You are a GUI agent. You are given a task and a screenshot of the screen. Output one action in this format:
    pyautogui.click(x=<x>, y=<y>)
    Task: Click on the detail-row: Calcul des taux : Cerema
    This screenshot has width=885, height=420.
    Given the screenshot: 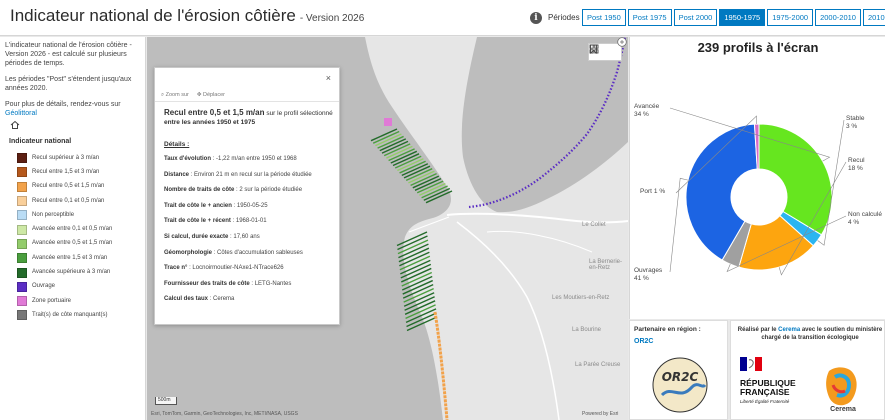 What is the action you would take?
    pyautogui.click(x=249, y=299)
    